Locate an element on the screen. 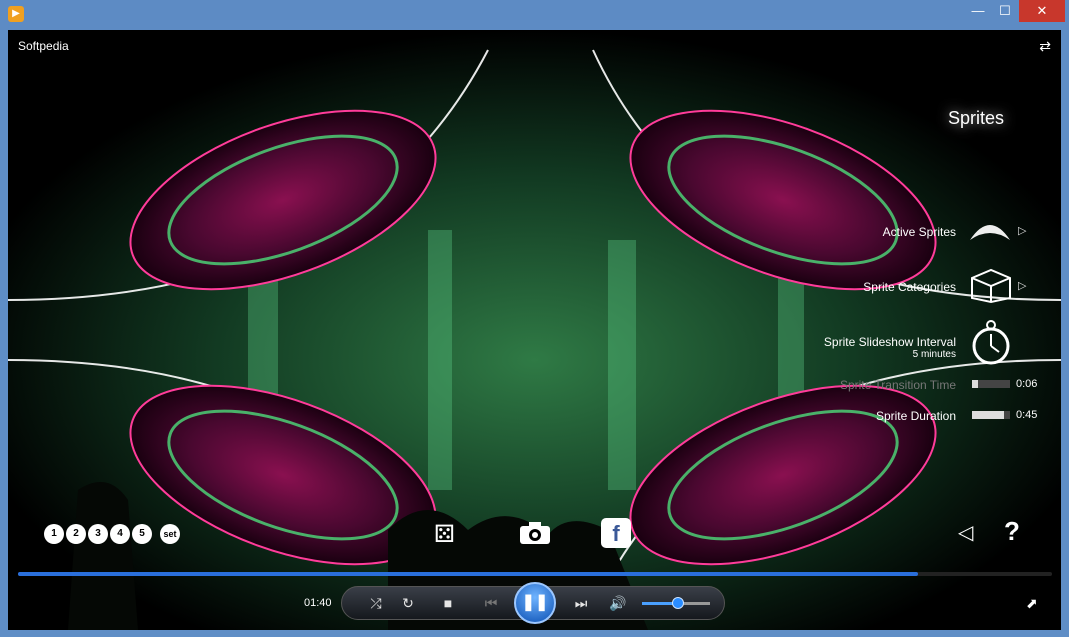 Image resolution: width=1069 pixels, height=637 pixels. pause-button: ❚❚ is located at coordinates (535, 603).